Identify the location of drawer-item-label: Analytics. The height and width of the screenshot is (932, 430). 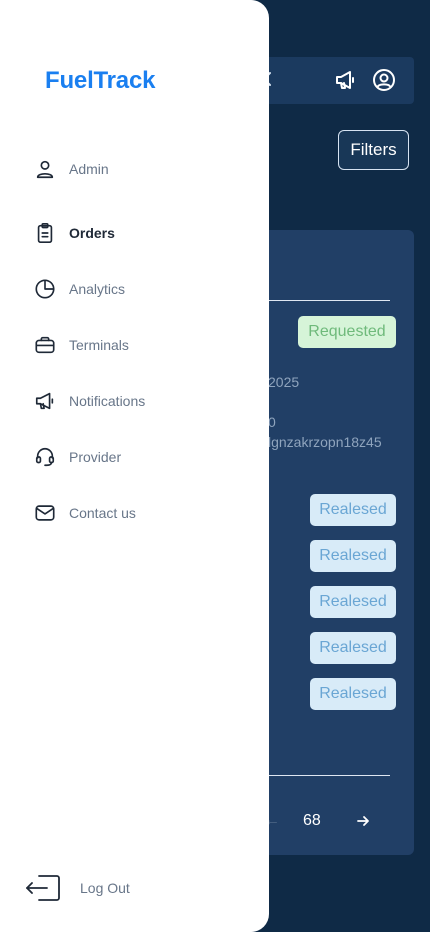
(97, 289).